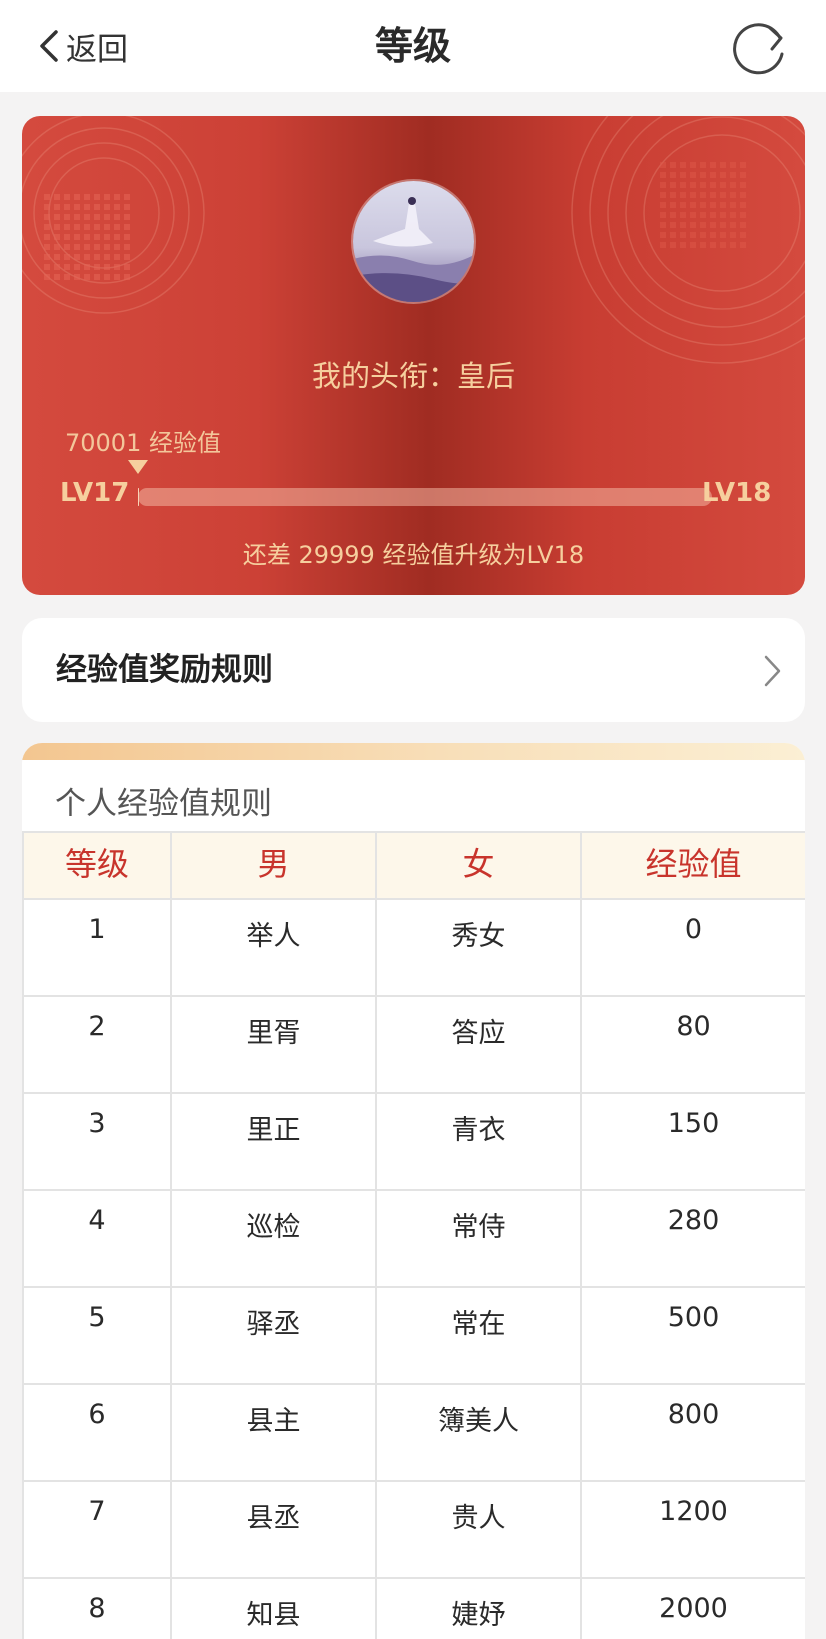  I want to click on cell-male-title: 县主, so click(273, 1432).